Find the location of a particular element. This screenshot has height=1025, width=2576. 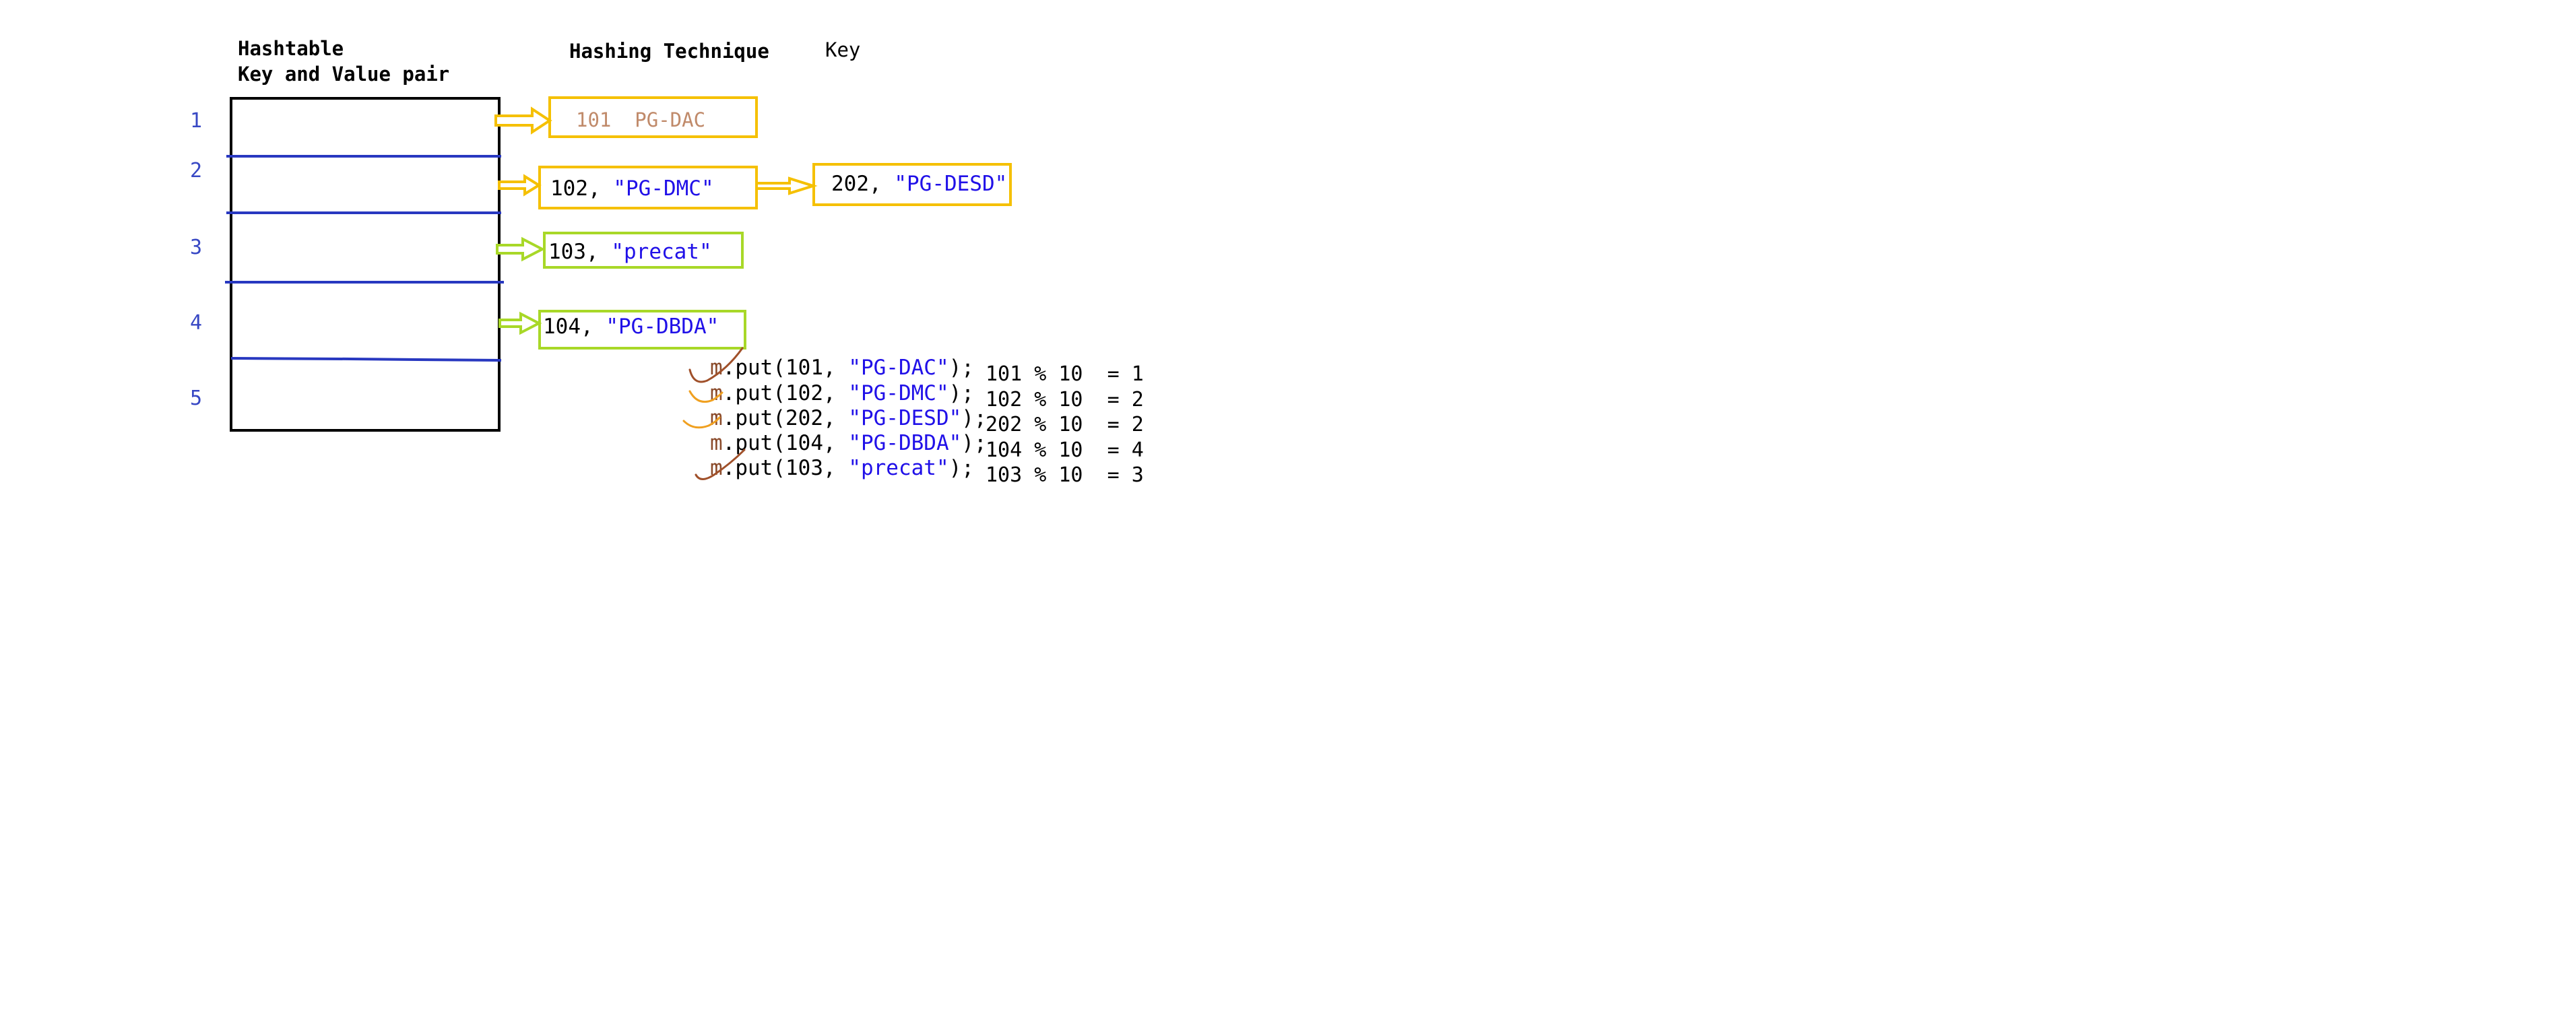

entry-key-202: 202, is located at coordinates (863, 184).